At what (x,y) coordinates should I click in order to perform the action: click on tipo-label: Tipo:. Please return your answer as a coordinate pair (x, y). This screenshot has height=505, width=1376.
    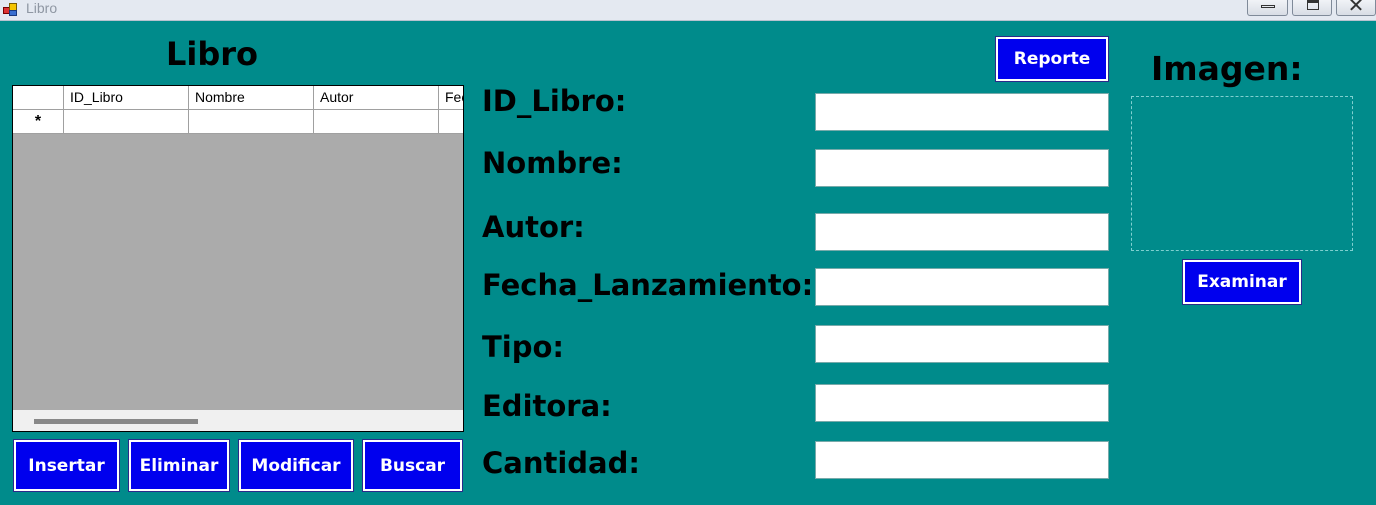
    Looking at the image, I should click on (523, 347).